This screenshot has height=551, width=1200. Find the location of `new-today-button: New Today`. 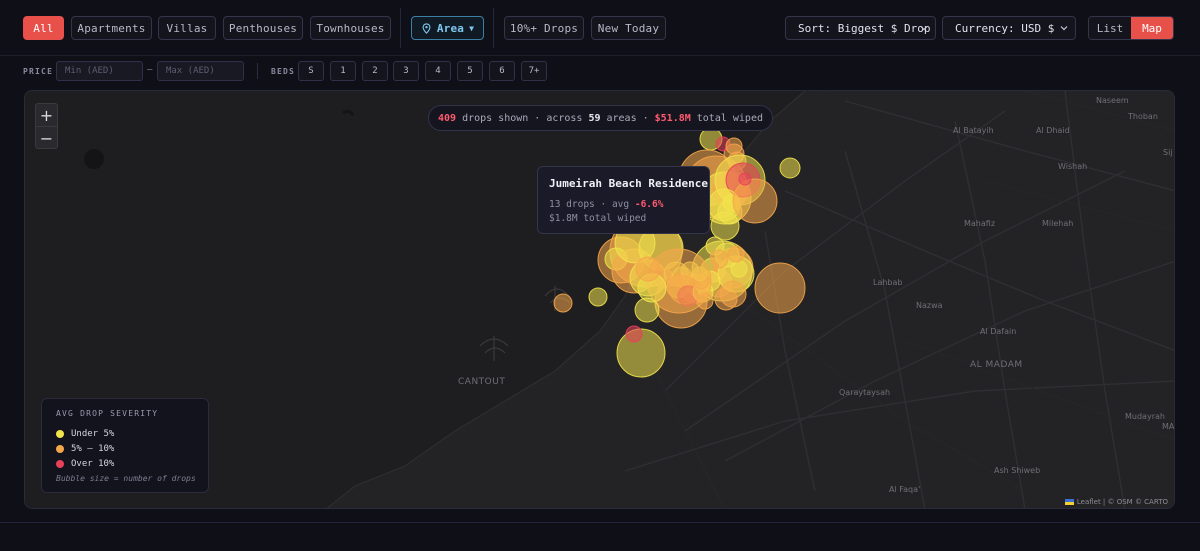

new-today-button: New Today is located at coordinates (628, 28).